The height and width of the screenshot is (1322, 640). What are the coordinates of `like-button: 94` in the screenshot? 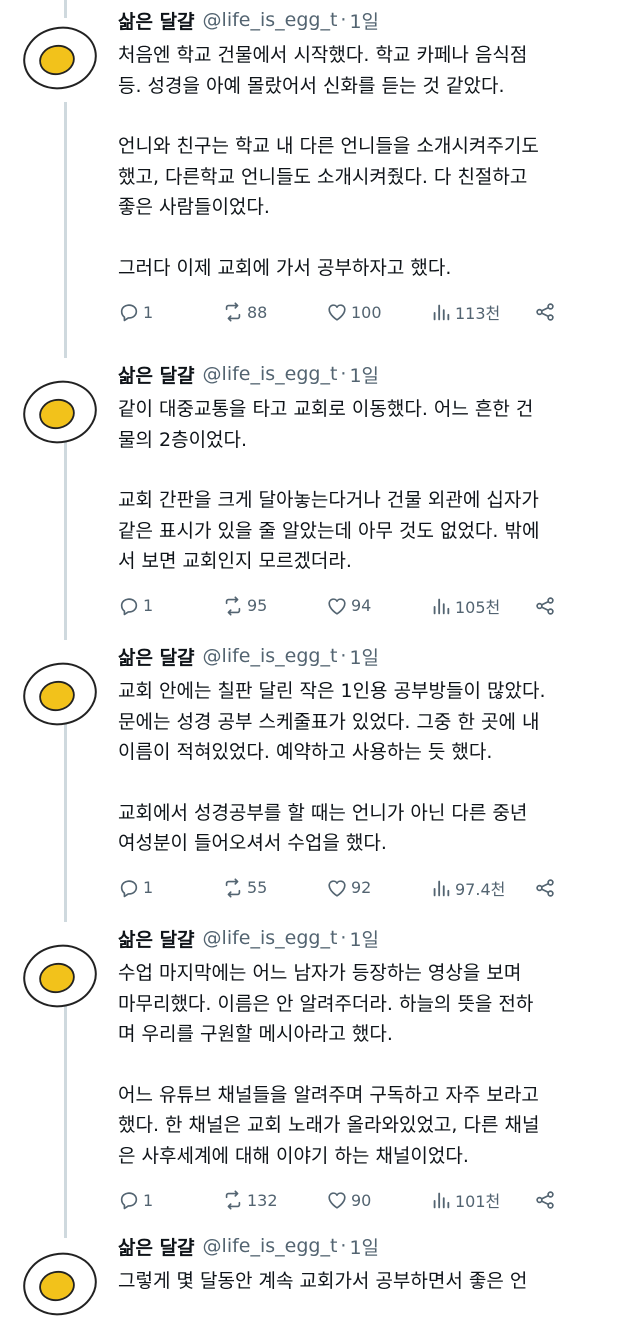 It's located at (378, 606).